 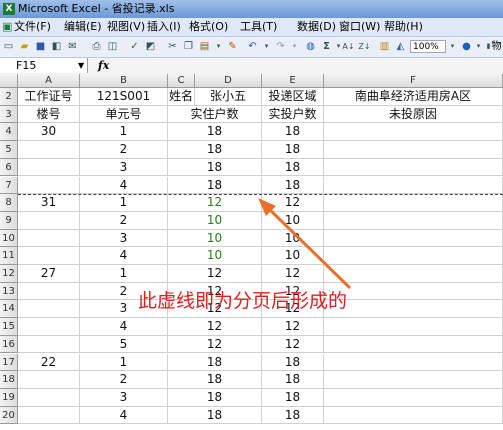 I want to click on page-break-annotation: 此虚线即为分页后形成的, so click(x=243, y=301).